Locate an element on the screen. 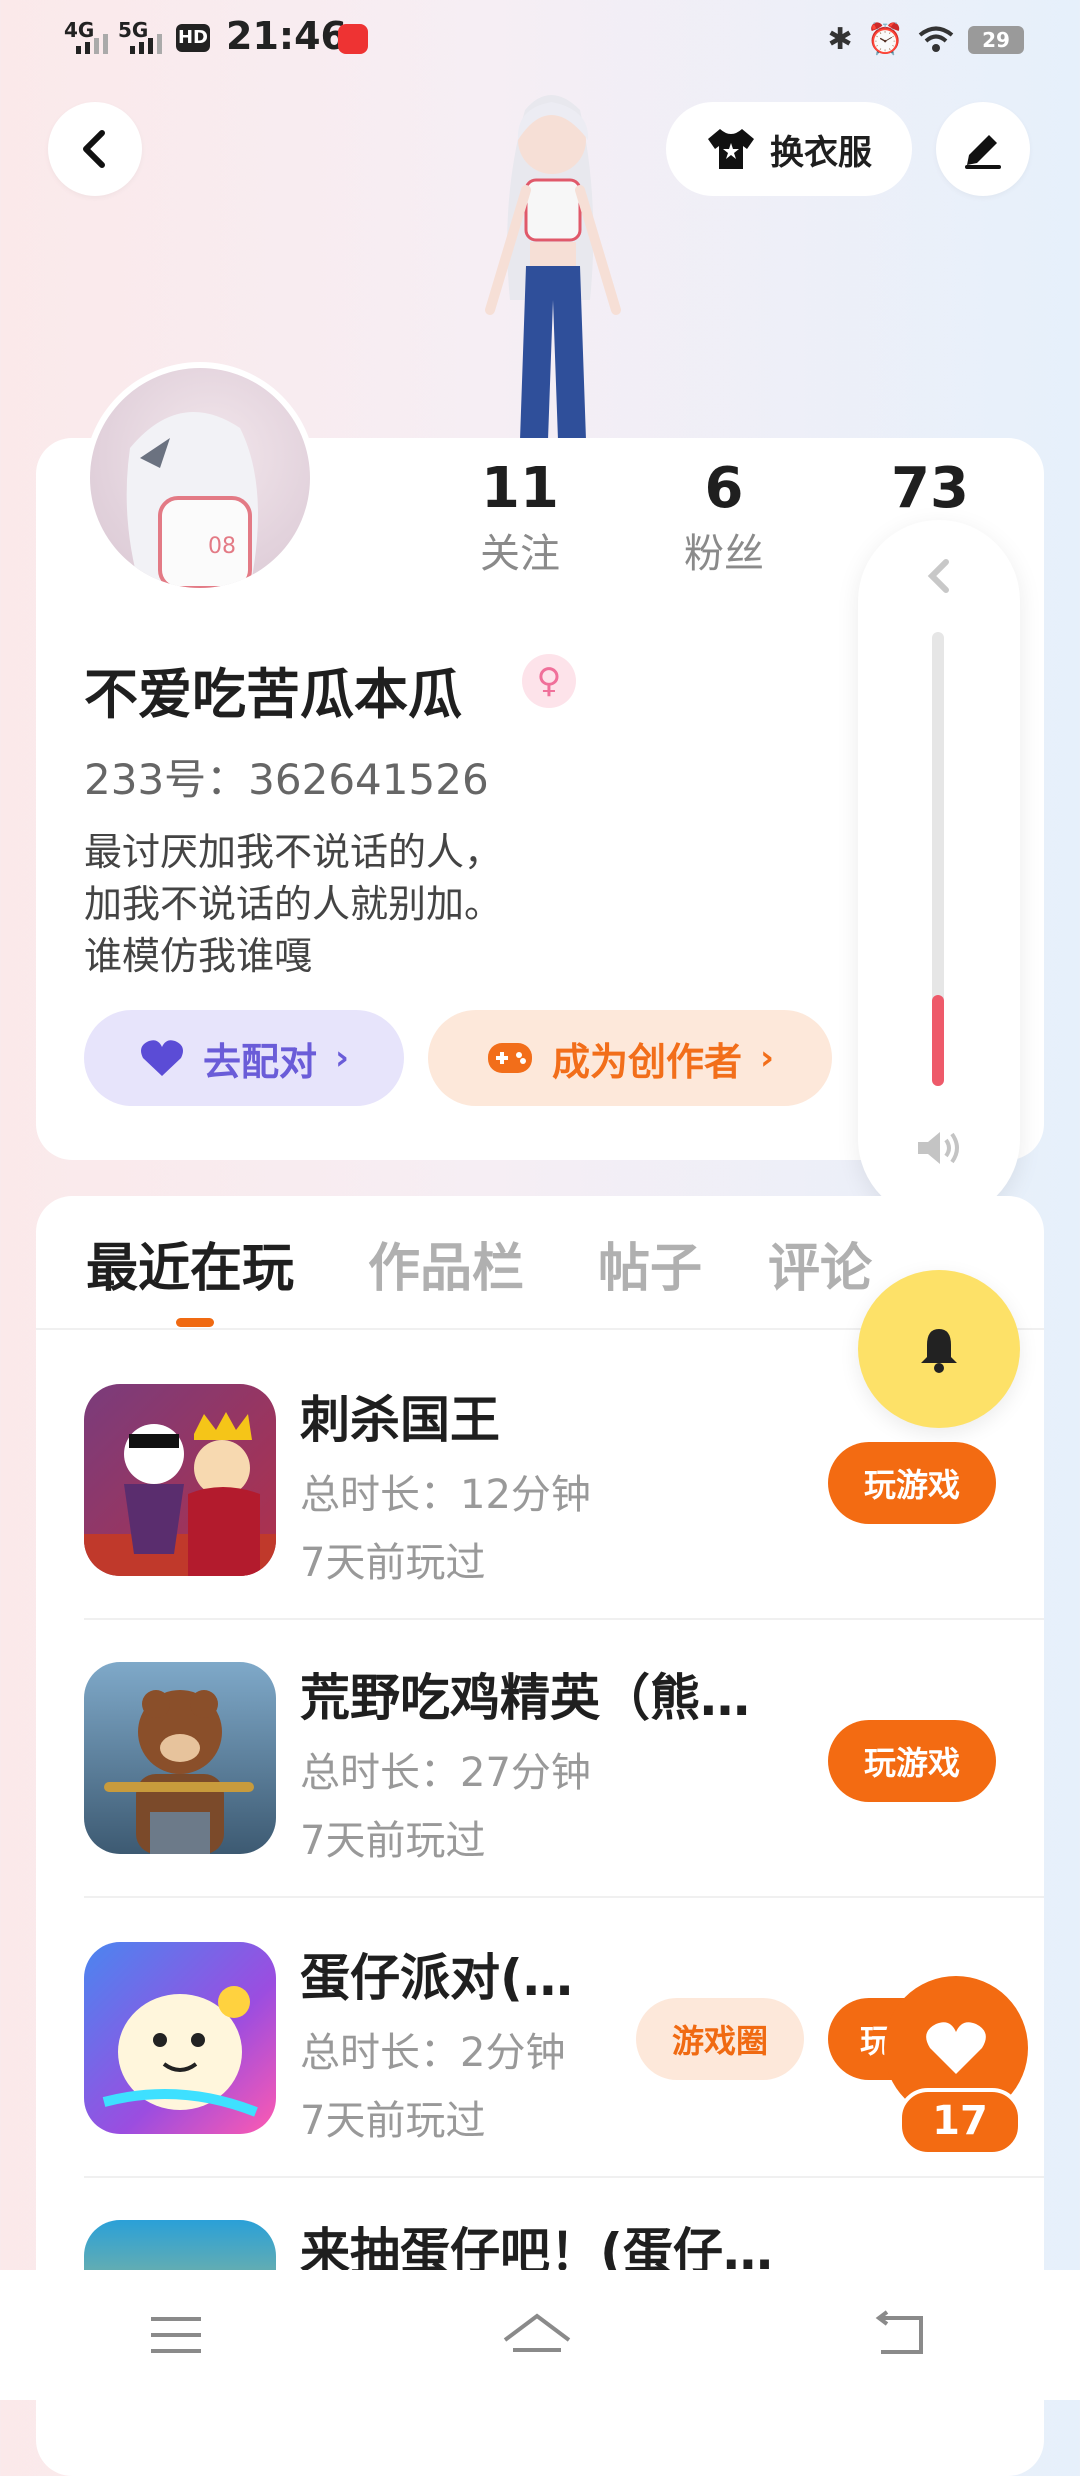 Image resolution: width=1080 pixels, height=2476 pixels. speaker-icon is located at coordinates (939, 1148).